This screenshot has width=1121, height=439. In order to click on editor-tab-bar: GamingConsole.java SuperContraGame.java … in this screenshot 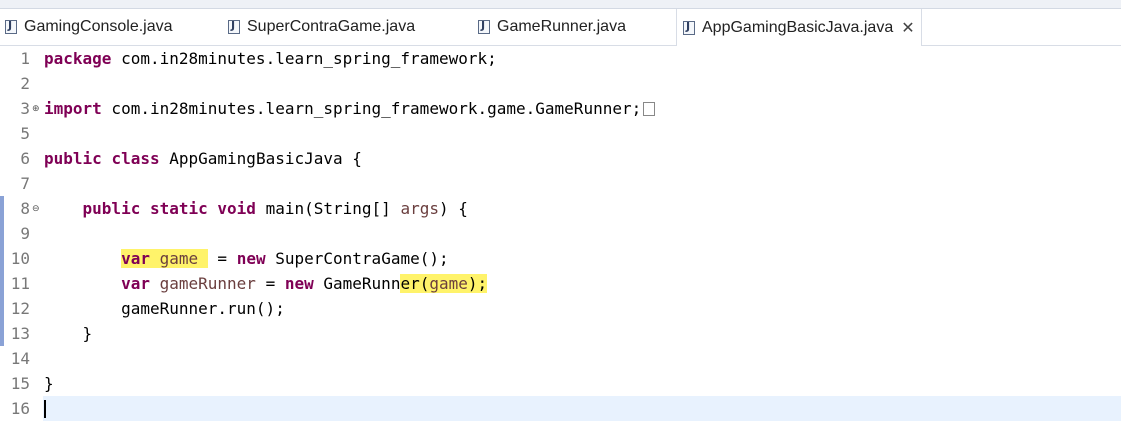, I will do `click(560, 27)`.